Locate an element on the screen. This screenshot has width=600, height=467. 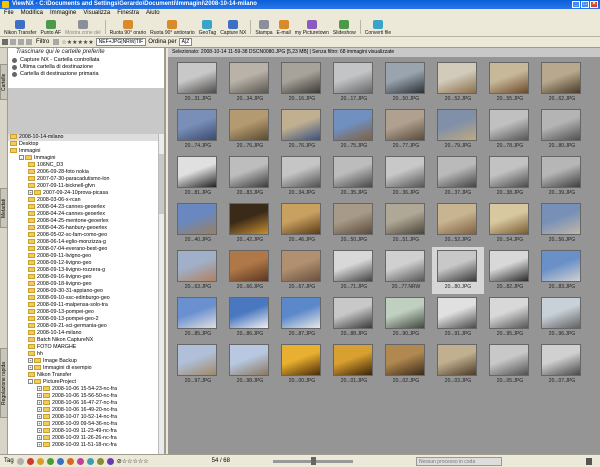
thumbnail-item: 20...80.JPG is located at coordinates (562, 129).